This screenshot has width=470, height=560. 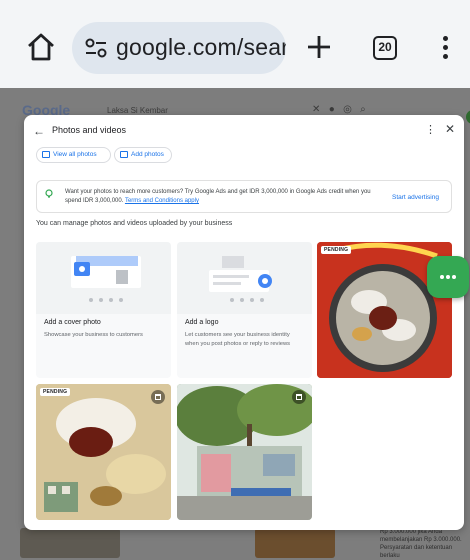 What do you see at coordinates (39, 131) in the screenshot?
I see `back-arrow-icon: ←` at bounding box center [39, 131].